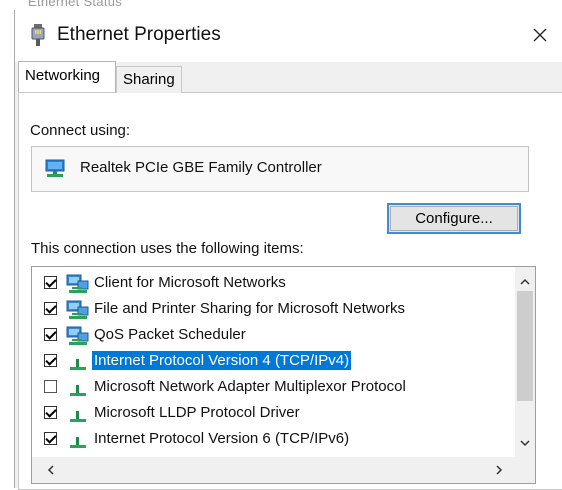 Image resolution: width=562 pixels, height=490 pixels. I want to click on vertical-scrollbar, so click(525, 362).